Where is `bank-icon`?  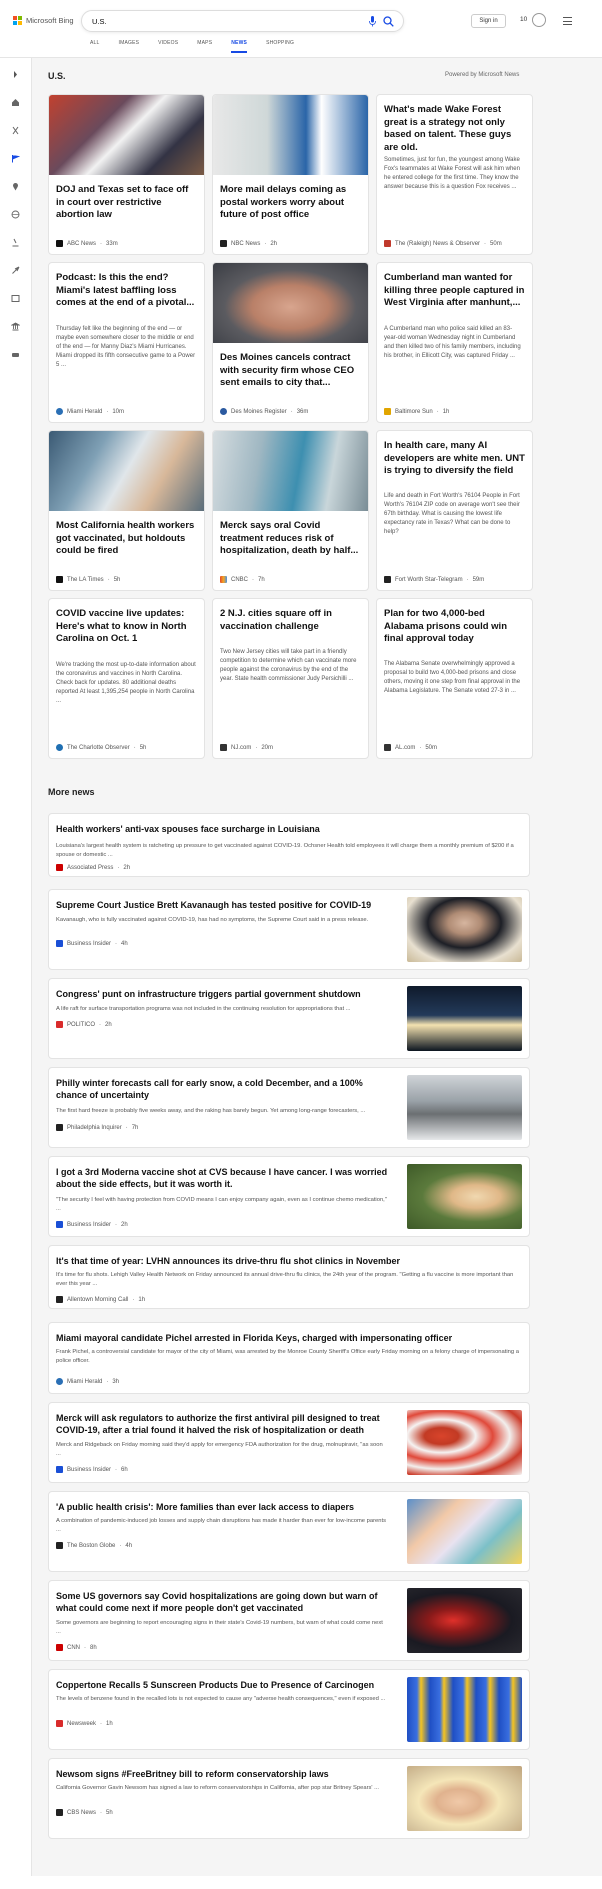
bank-icon is located at coordinates (15, 326).